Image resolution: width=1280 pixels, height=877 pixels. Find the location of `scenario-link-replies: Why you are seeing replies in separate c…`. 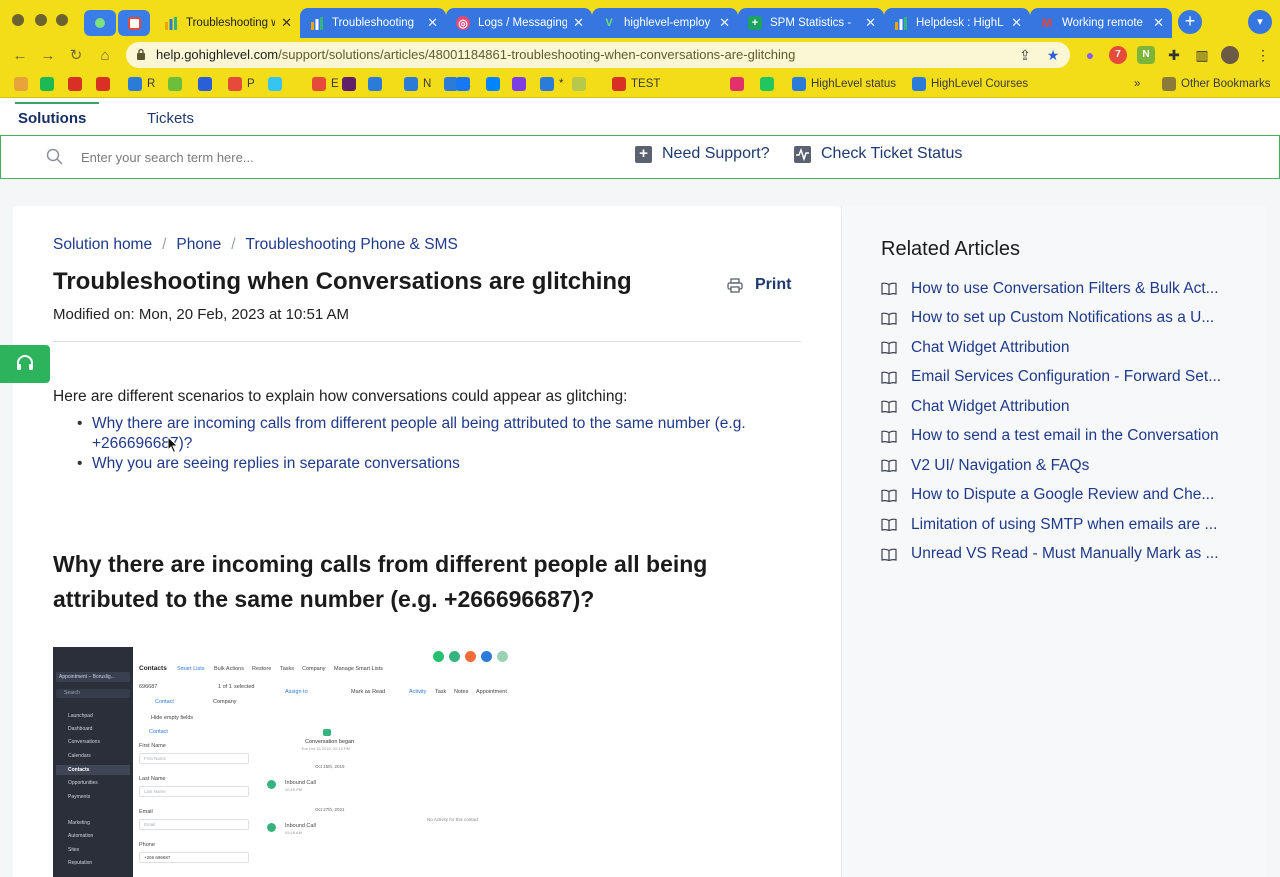

scenario-link-replies: Why you are seeing replies in separate c… is located at coordinates (276, 463).